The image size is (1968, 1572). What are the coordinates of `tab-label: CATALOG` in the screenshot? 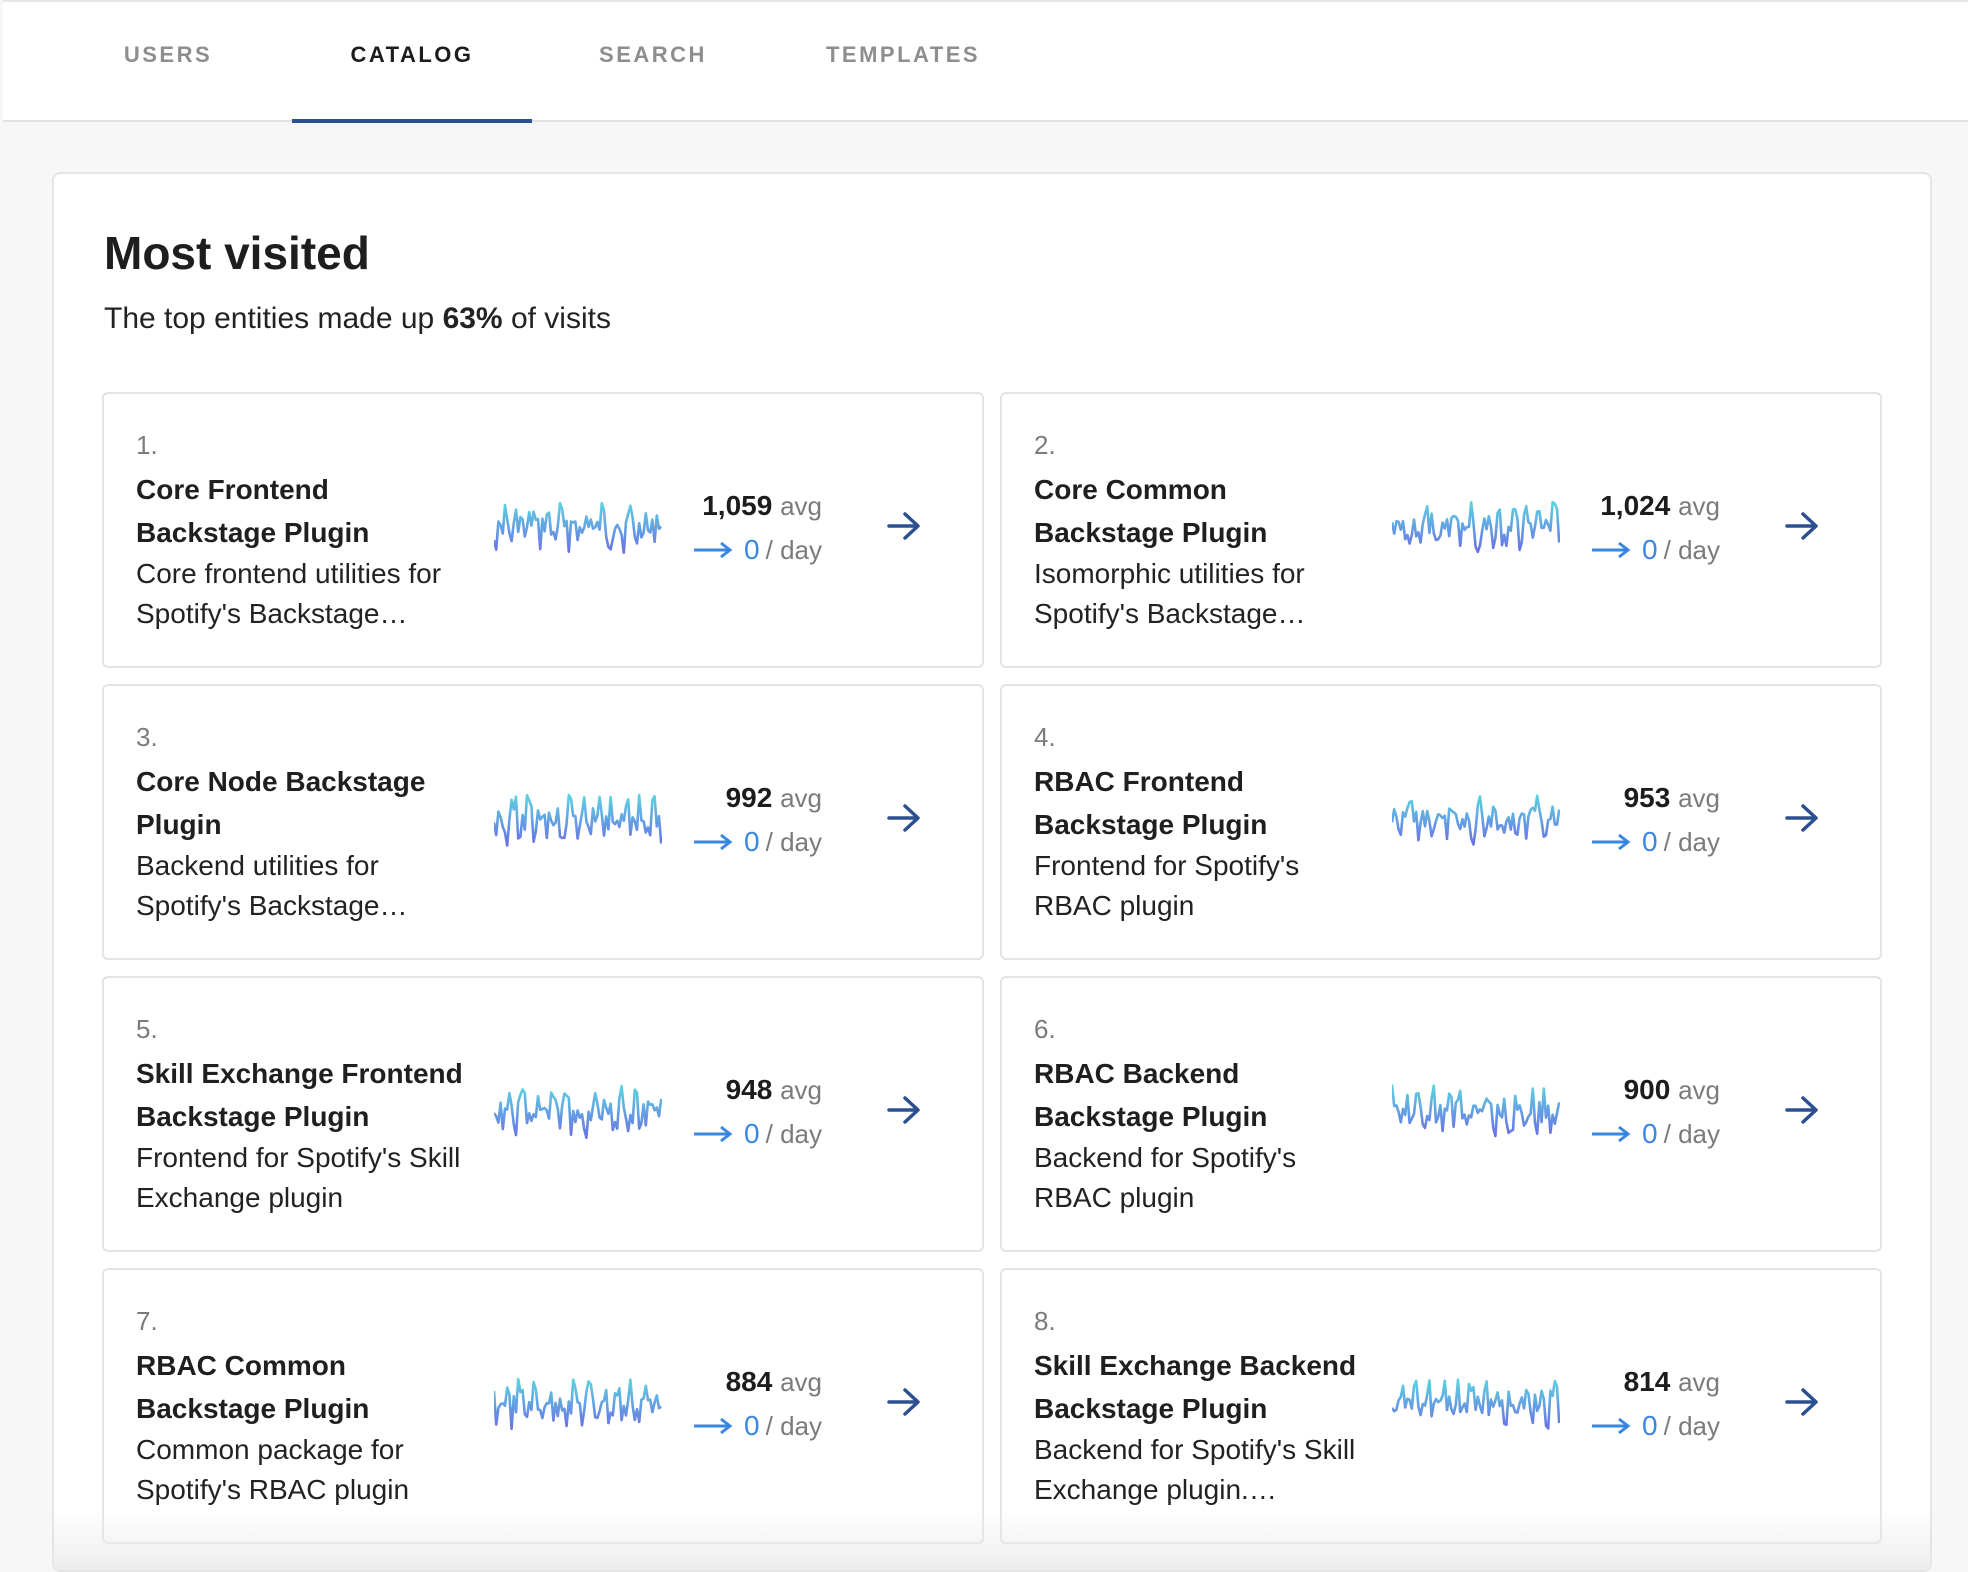 It's located at (412, 54).